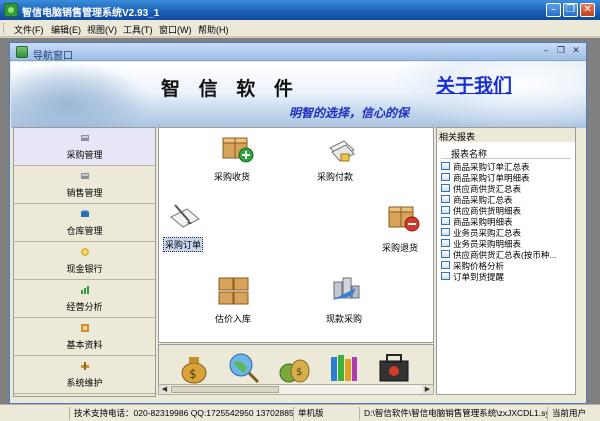 The image size is (600, 421). What do you see at coordinates (508, 243) in the screenshot?
I see `report-item: 业务员采购明细表` at bounding box center [508, 243].